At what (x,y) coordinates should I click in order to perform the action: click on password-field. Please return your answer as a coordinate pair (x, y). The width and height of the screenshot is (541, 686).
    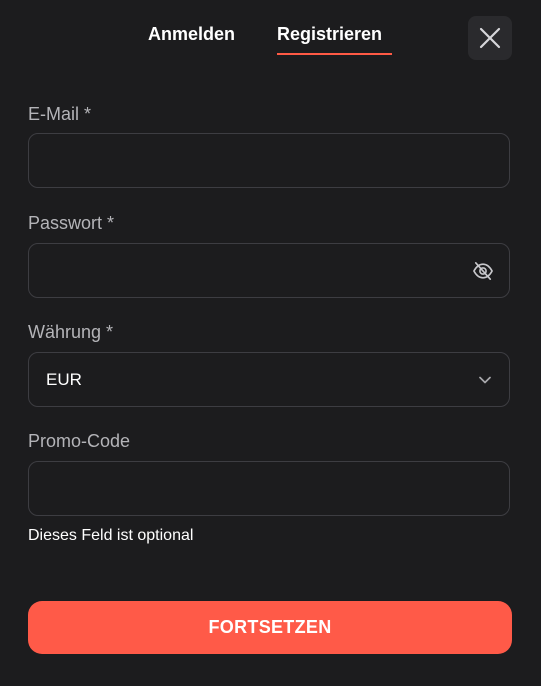
    Looking at the image, I should click on (269, 270).